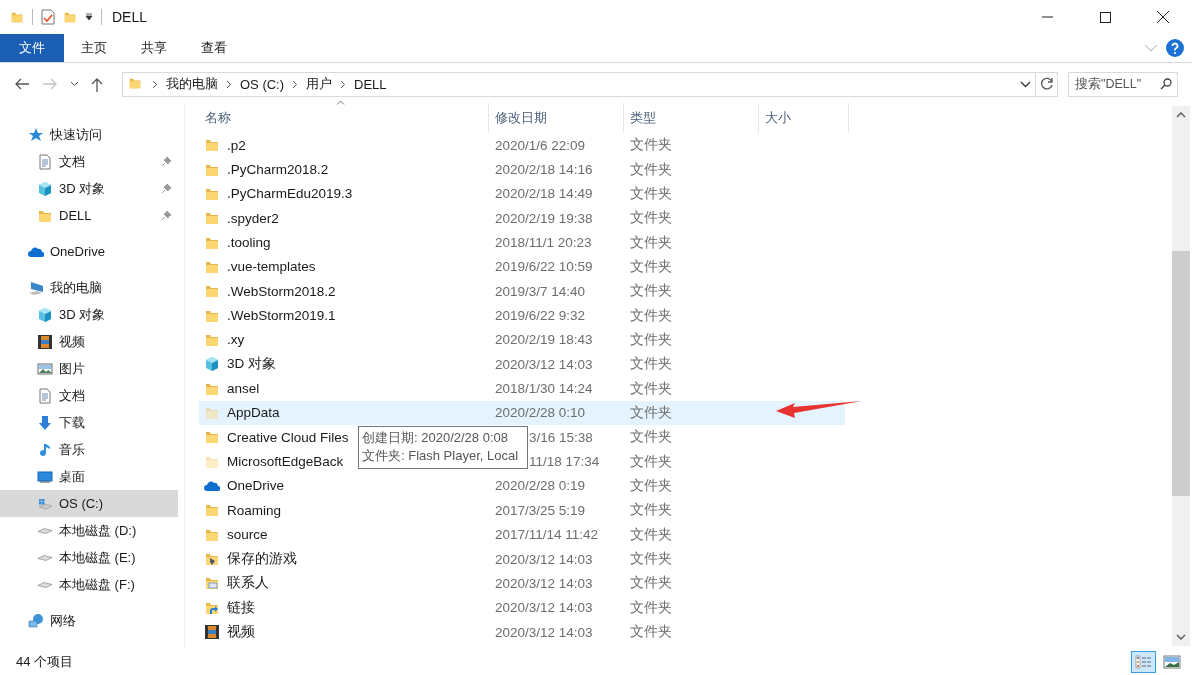 This screenshot has height=675, width=1192. What do you see at coordinates (89, 530) in the screenshot?
I see `nav-item: 本地磁盘 (D:)` at bounding box center [89, 530].